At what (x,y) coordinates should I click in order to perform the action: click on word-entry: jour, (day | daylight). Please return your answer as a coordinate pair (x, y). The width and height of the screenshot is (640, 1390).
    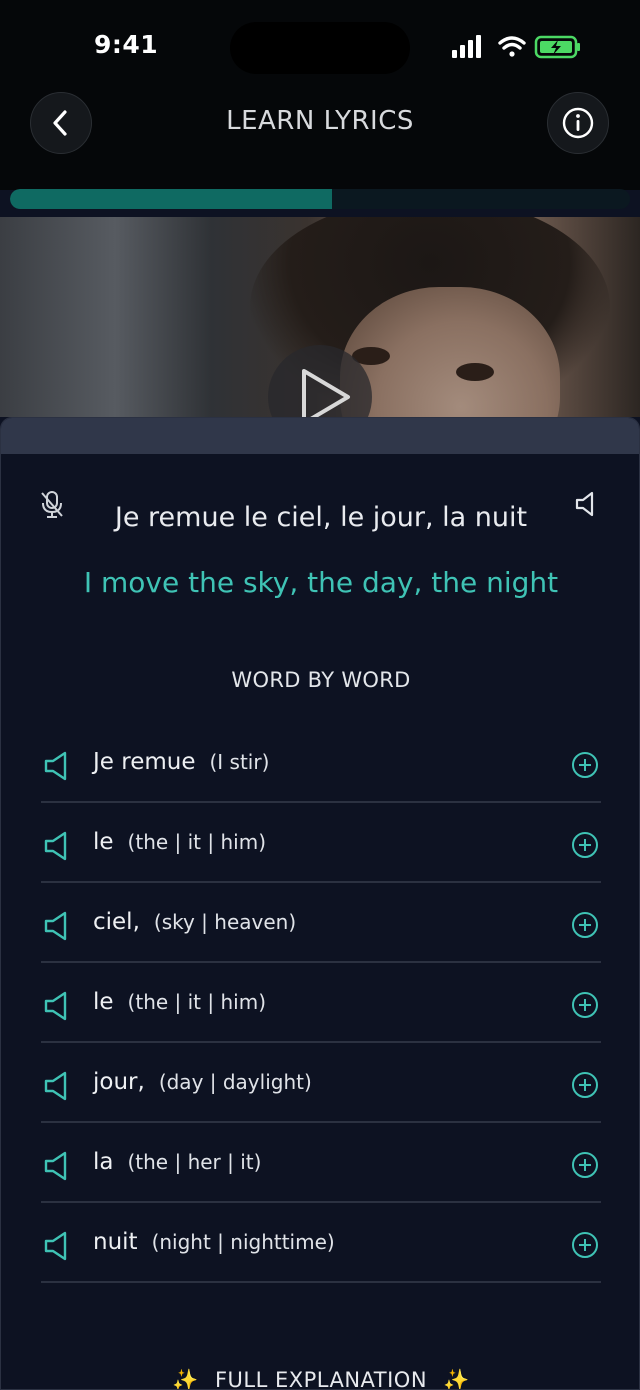
    Looking at the image, I should click on (202, 1082).